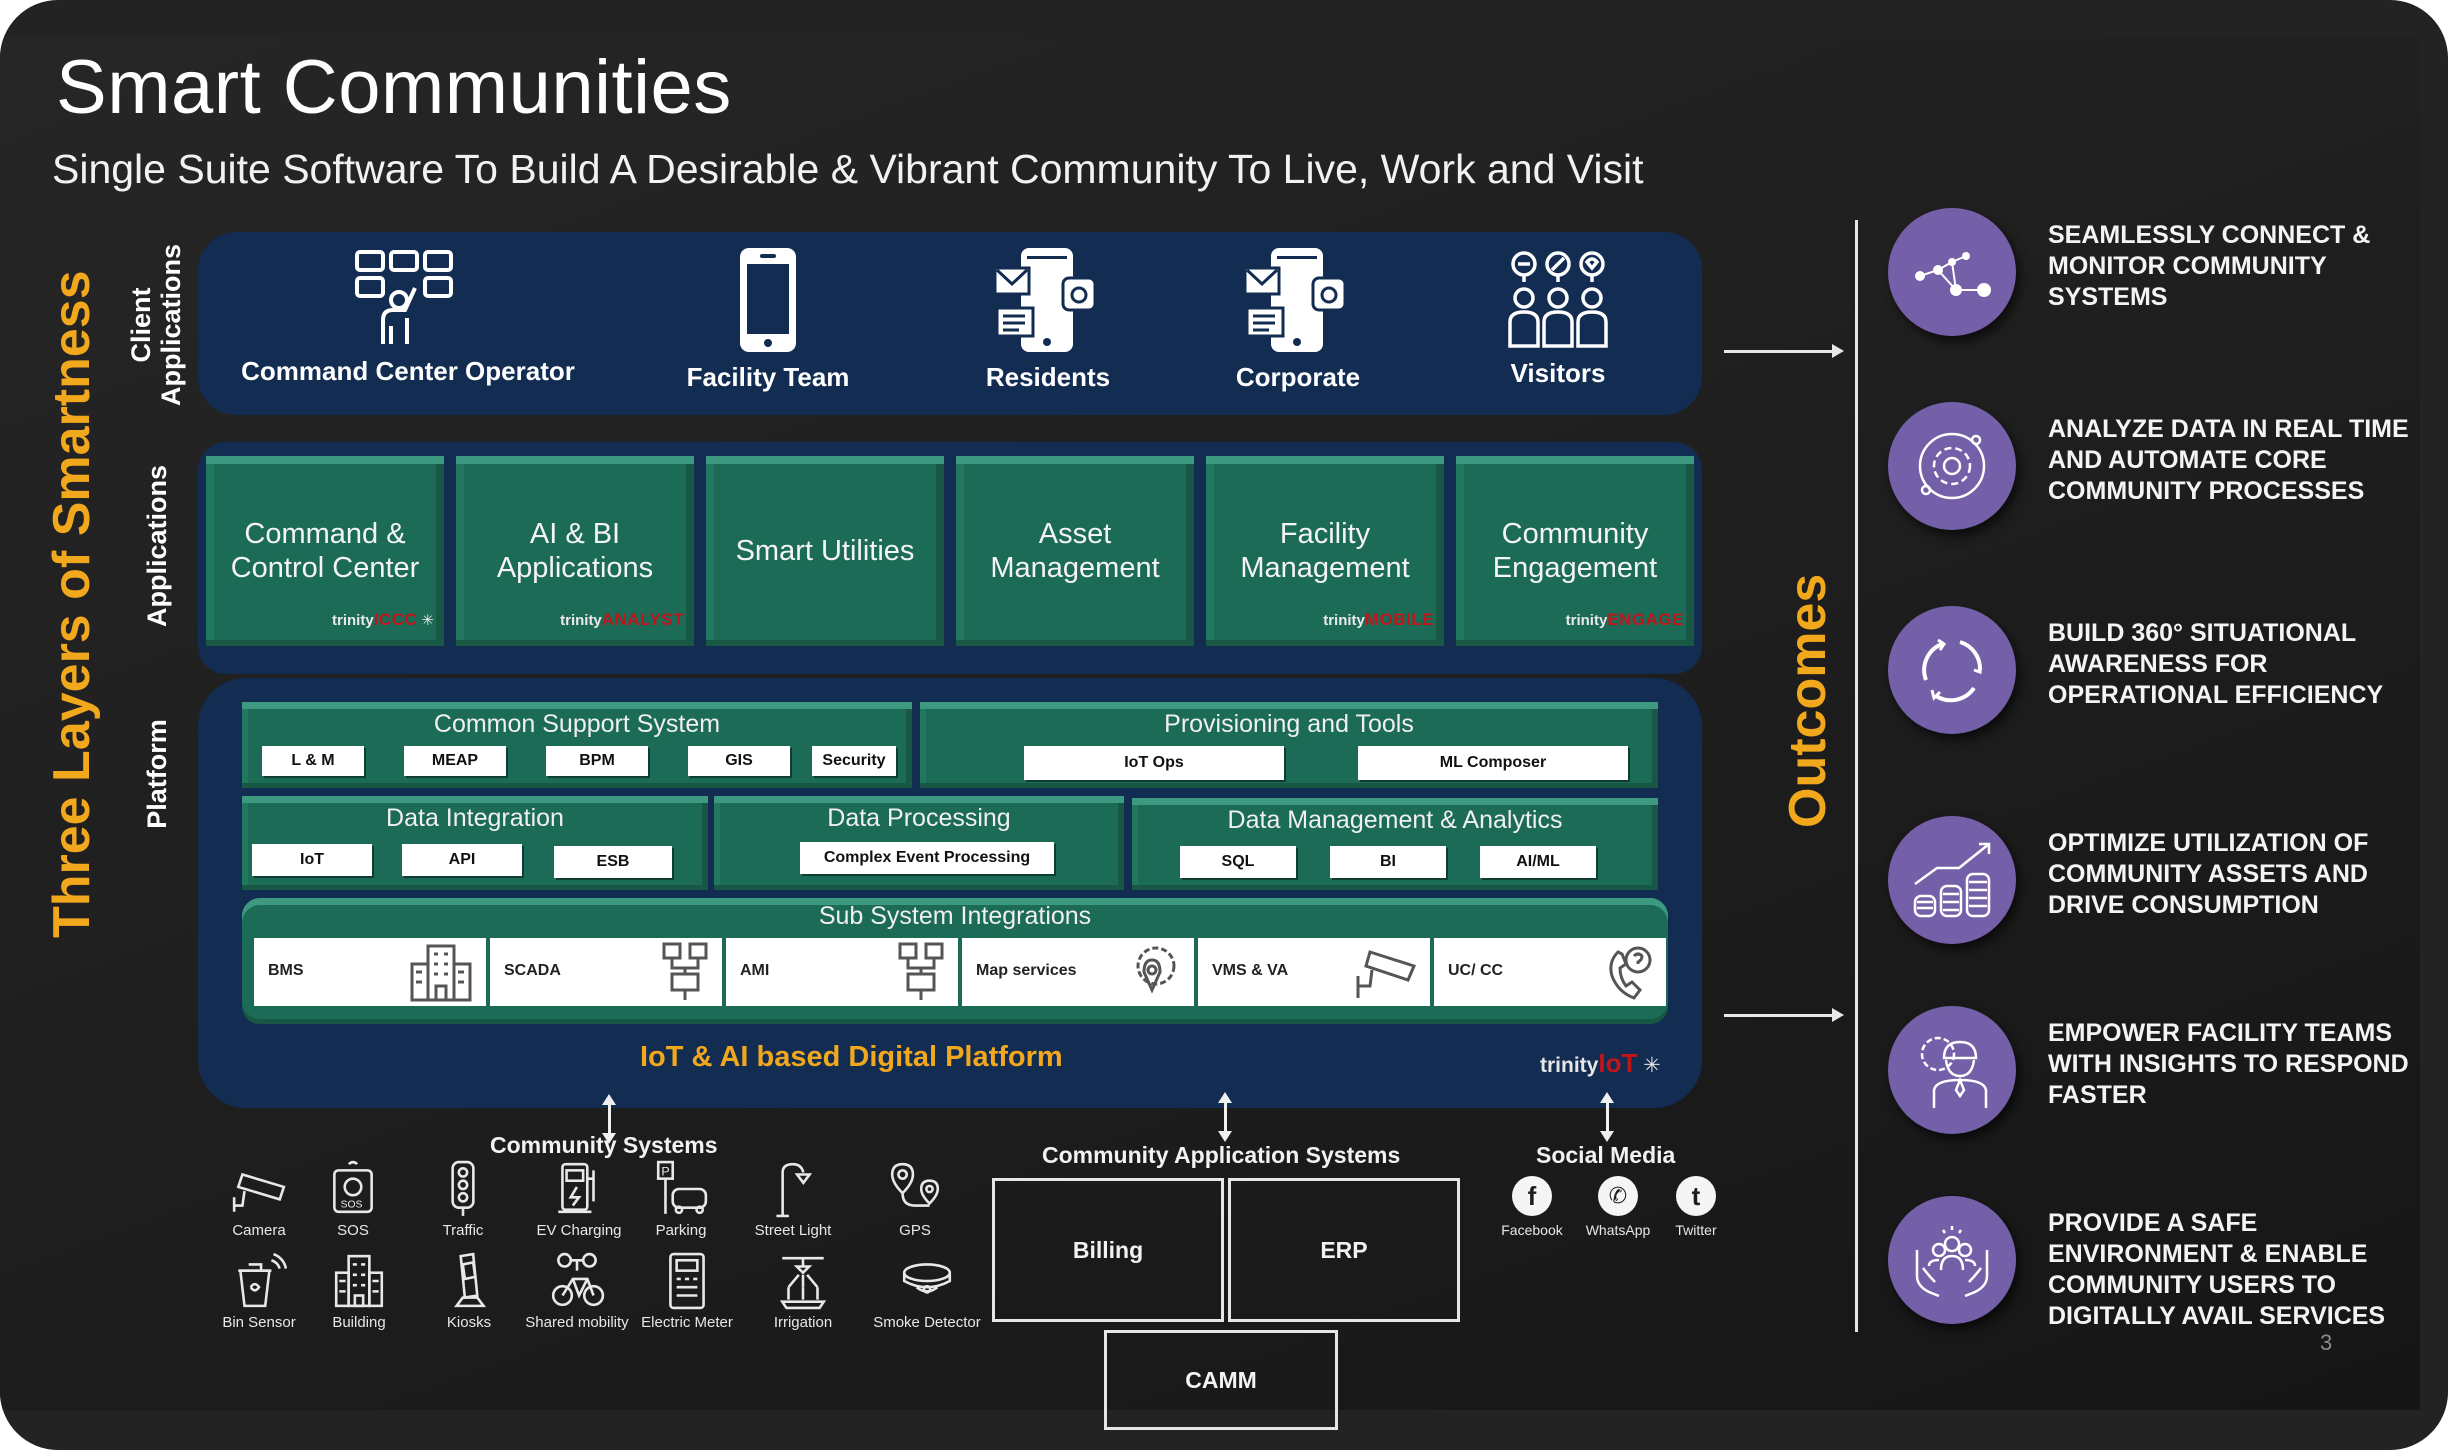  I want to click on chip-iot: IoT, so click(312, 860).